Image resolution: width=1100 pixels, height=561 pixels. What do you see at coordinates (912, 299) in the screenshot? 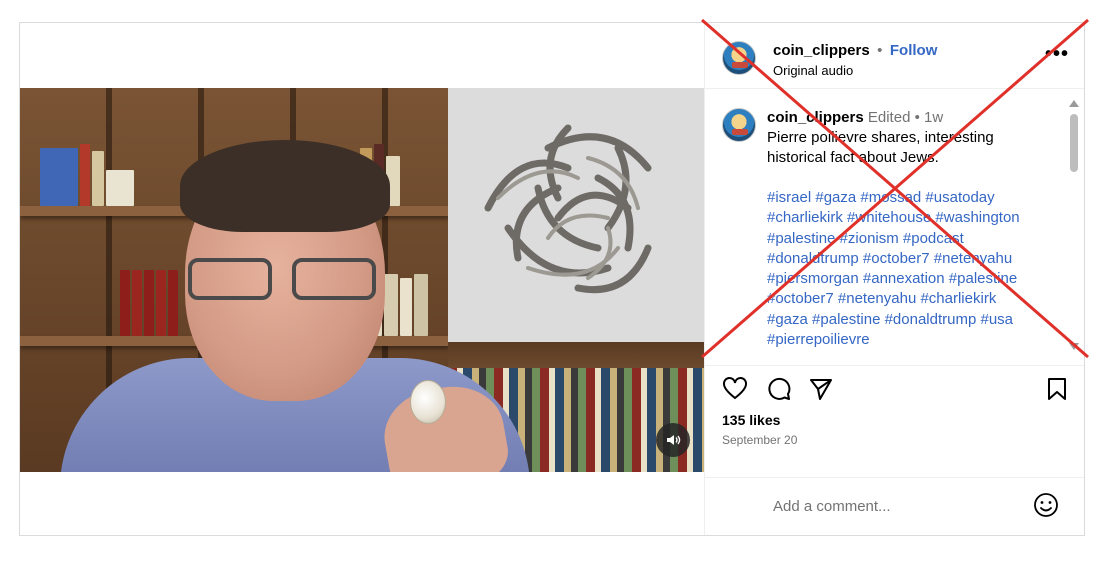
I see `hashtag-line: #october7 #netenyahu #charliekirk` at bounding box center [912, 299].